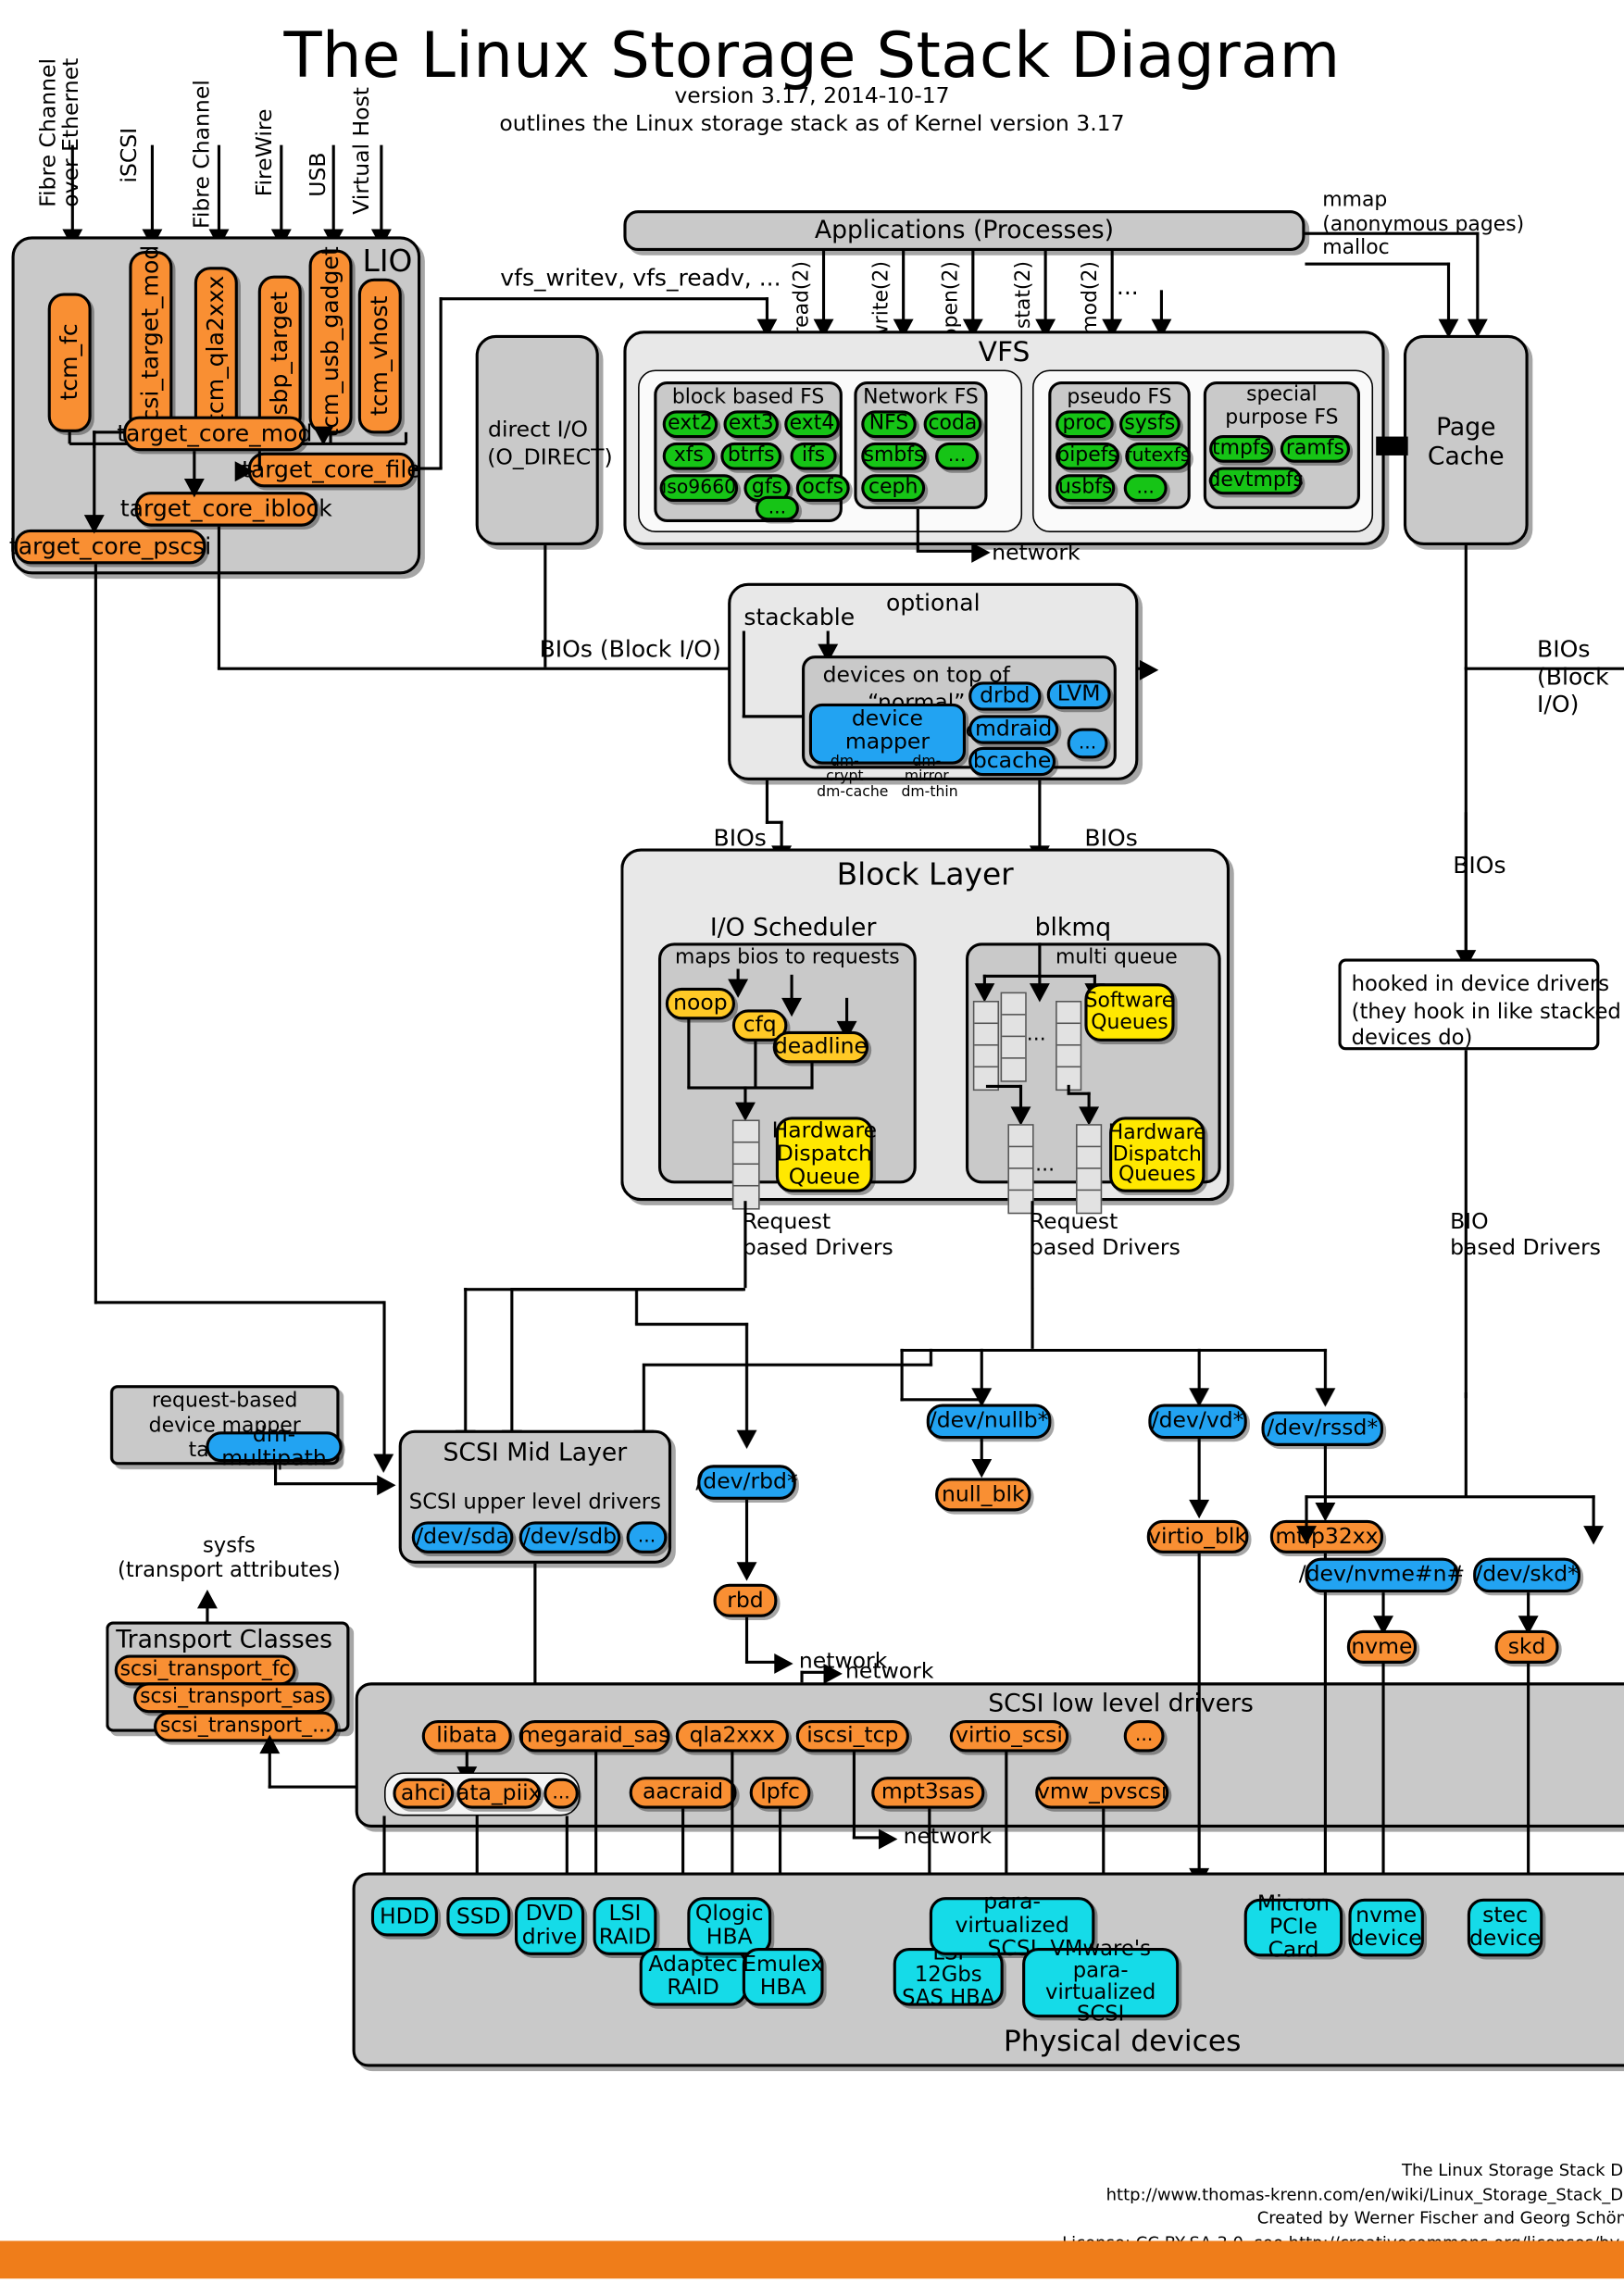 The height and width of the screenshot is (2296, 1624). What do you see at coordinates (499, 1793) in the screenshot?
I see `driver-ata-piix: ata_piix` at bounding box center [499, 1793].